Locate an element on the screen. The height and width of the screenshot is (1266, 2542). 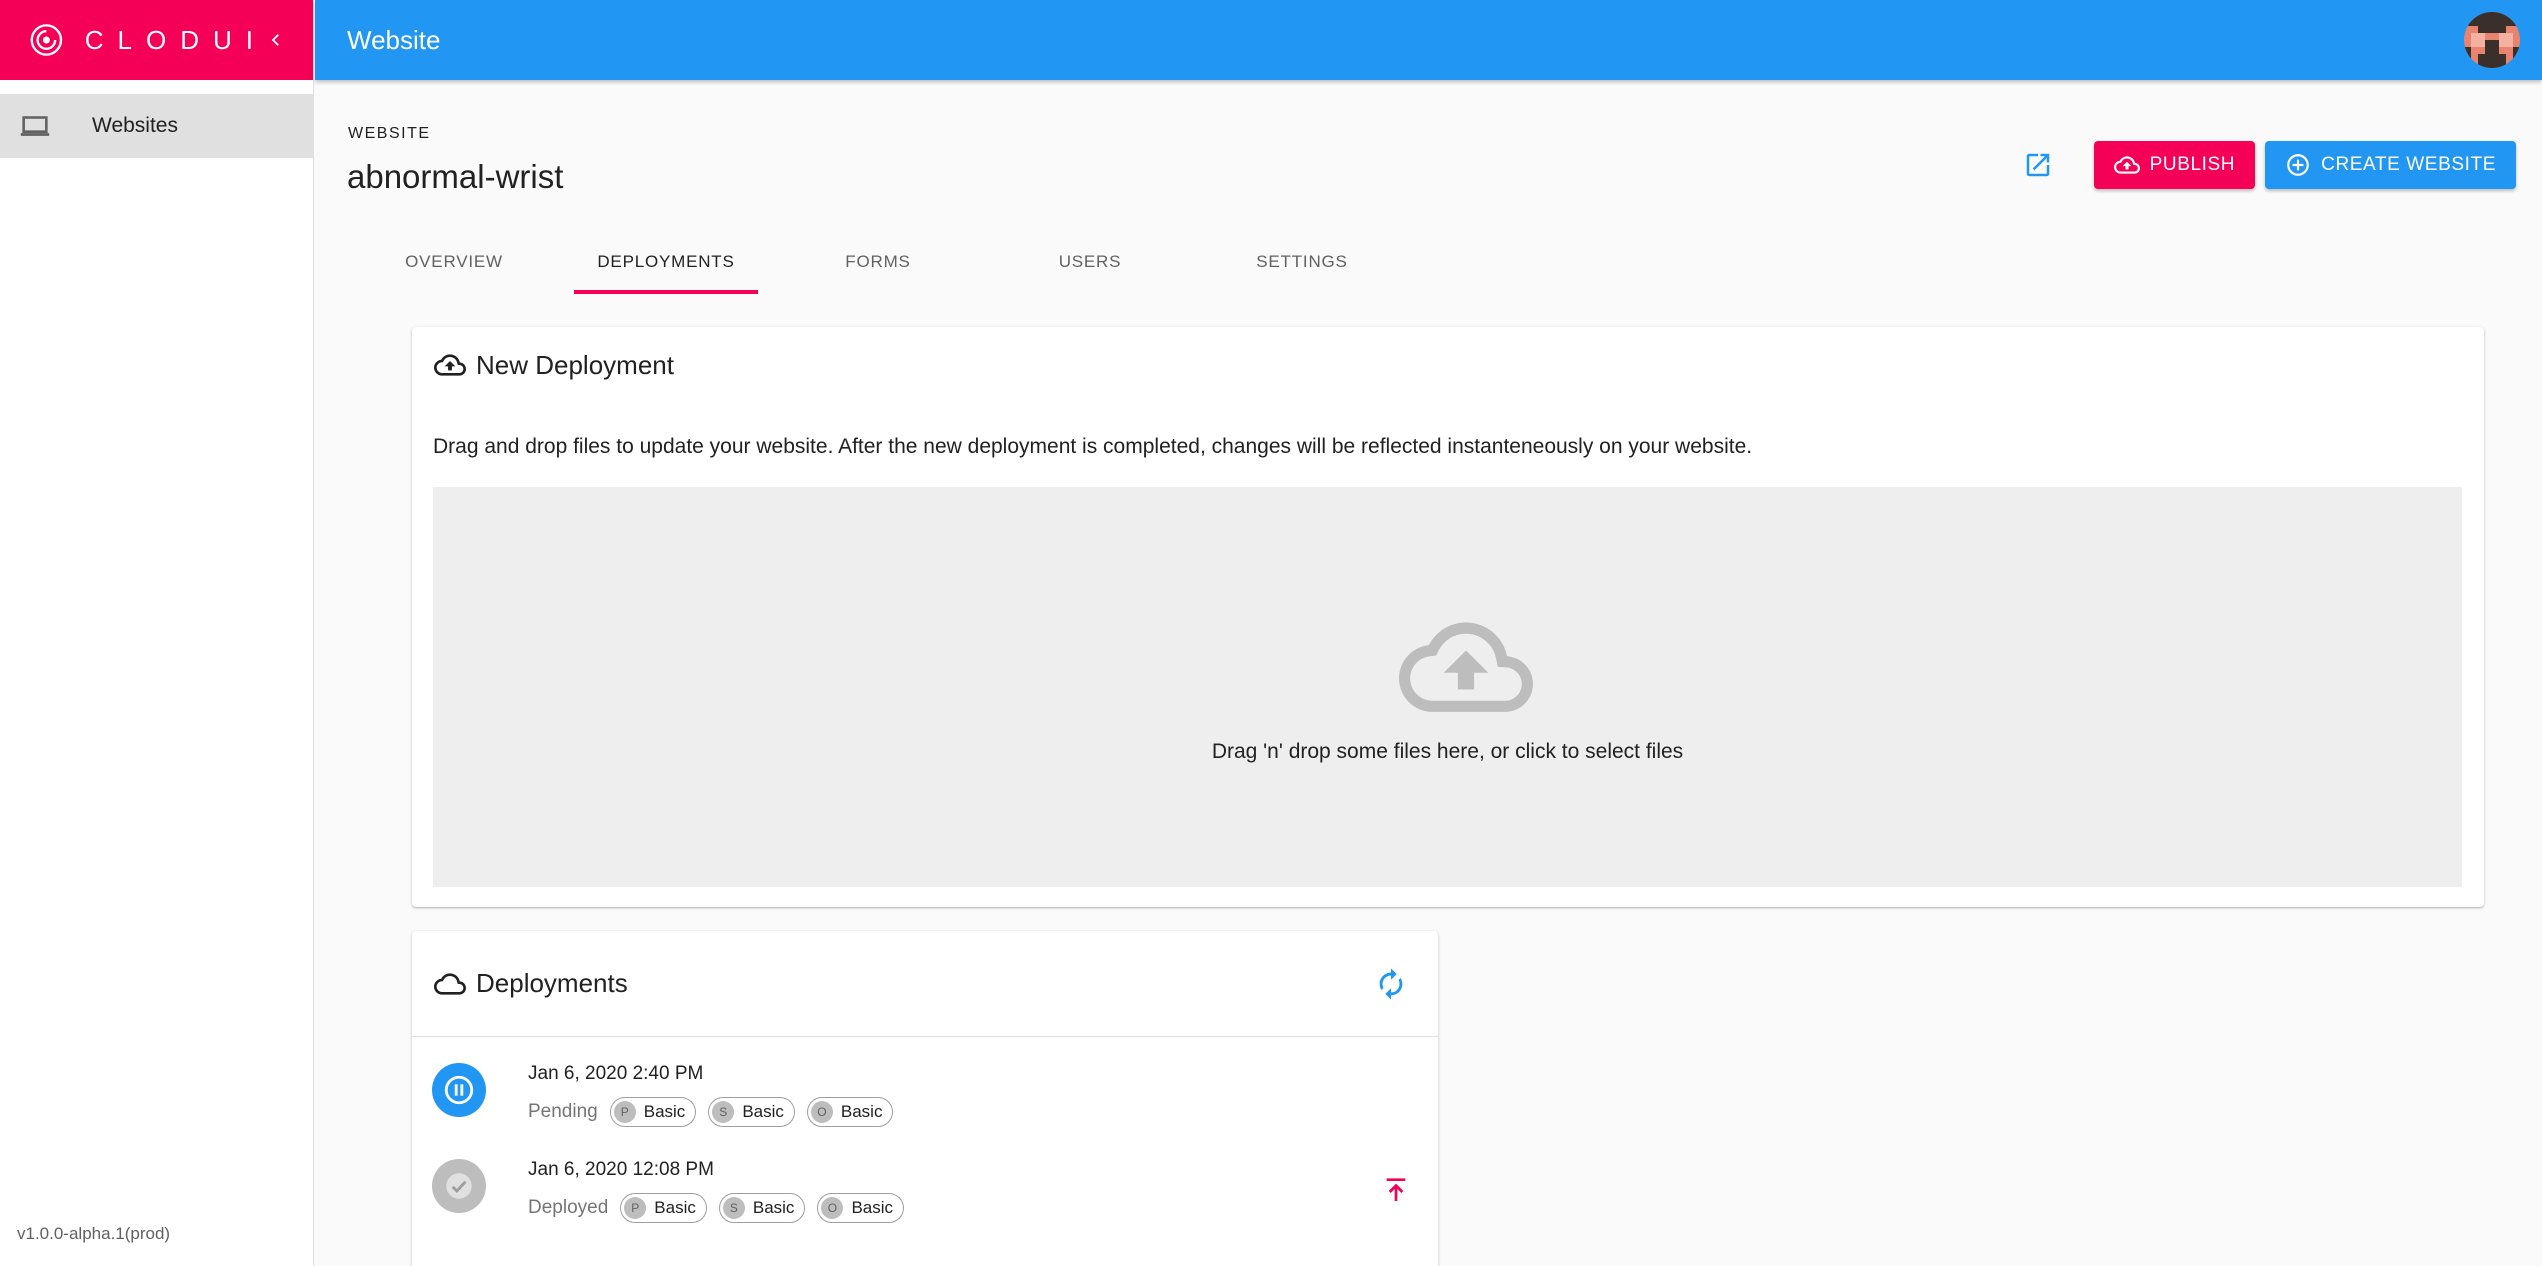
check-icon is located at coordinates (459, 1186).